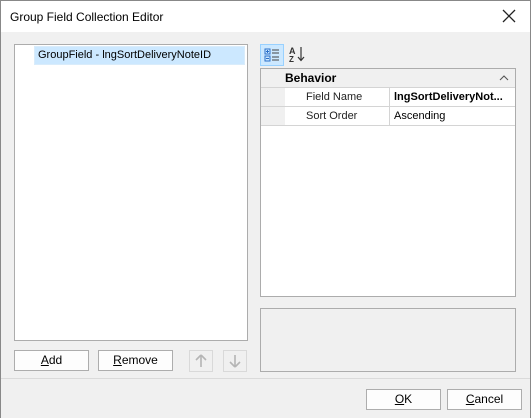 This screenshot has height=418, width=531. I want to click on ok-button: OK, so click(403, 399).